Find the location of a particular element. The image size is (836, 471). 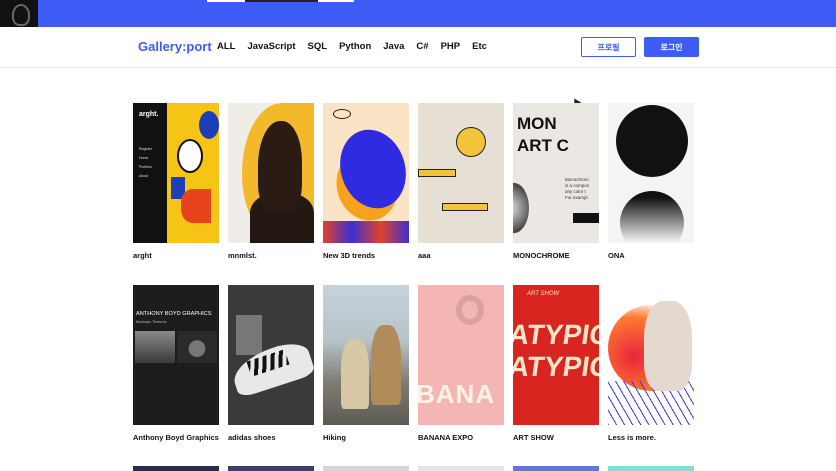

top-banner is located at coordinates (418, 13).